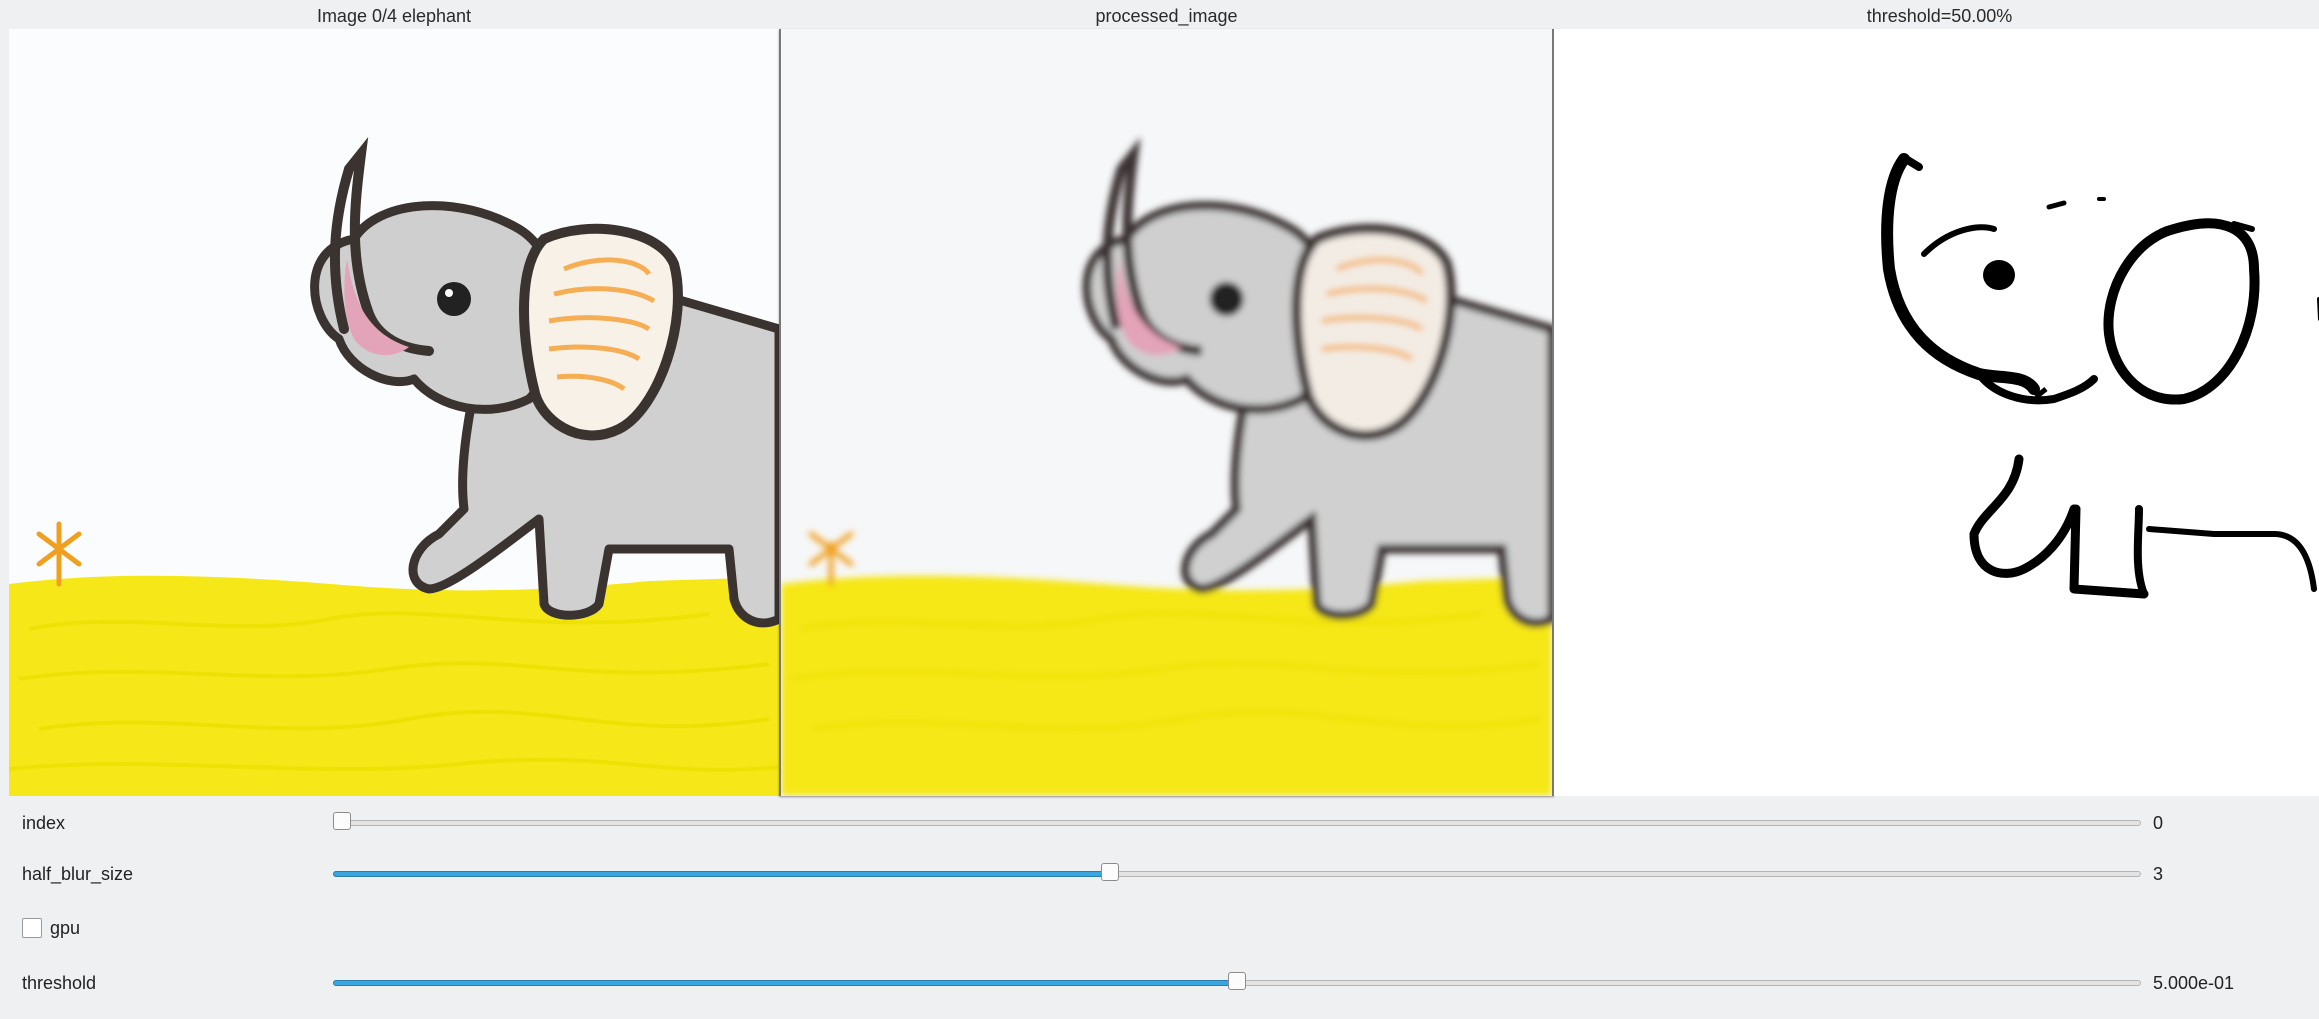 The image size is (2319, 1019). What do you see at coordinates (65, 928) in the screenshot?
I see `gpu-label: gpu` at bounding box center [65, 928].